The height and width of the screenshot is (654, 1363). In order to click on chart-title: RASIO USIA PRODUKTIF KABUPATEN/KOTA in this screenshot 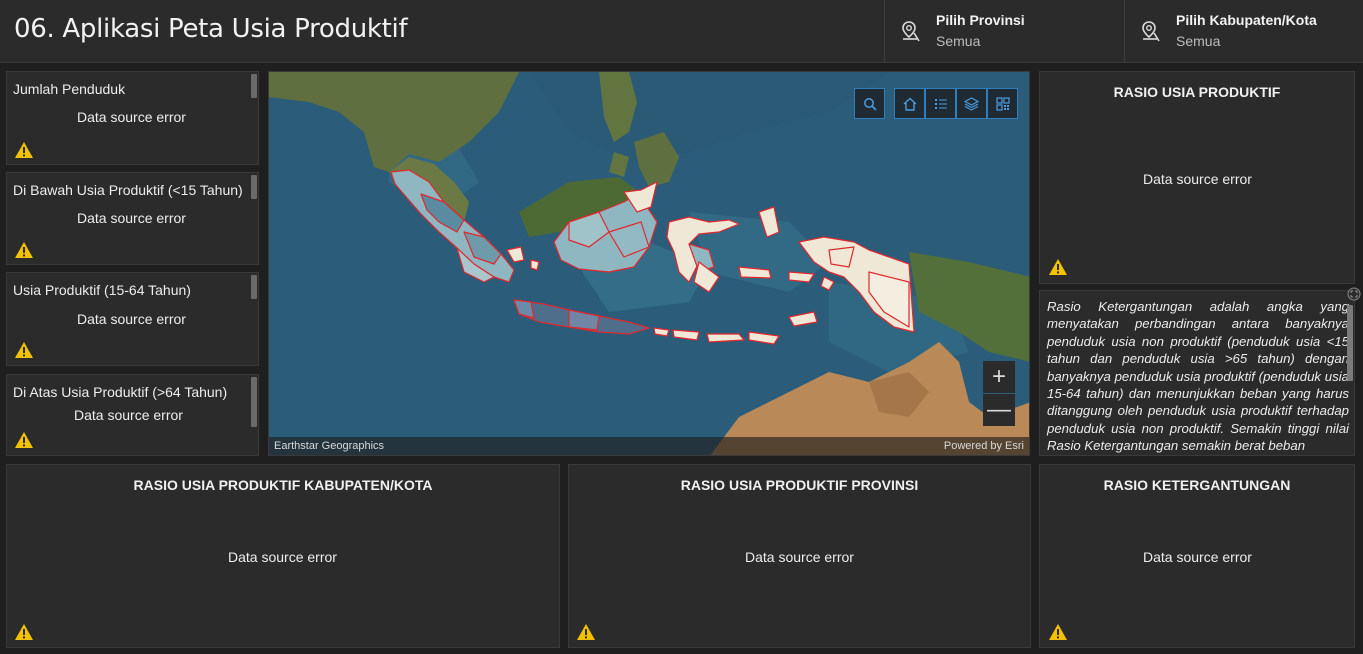, I will do `click(283, 485)`.